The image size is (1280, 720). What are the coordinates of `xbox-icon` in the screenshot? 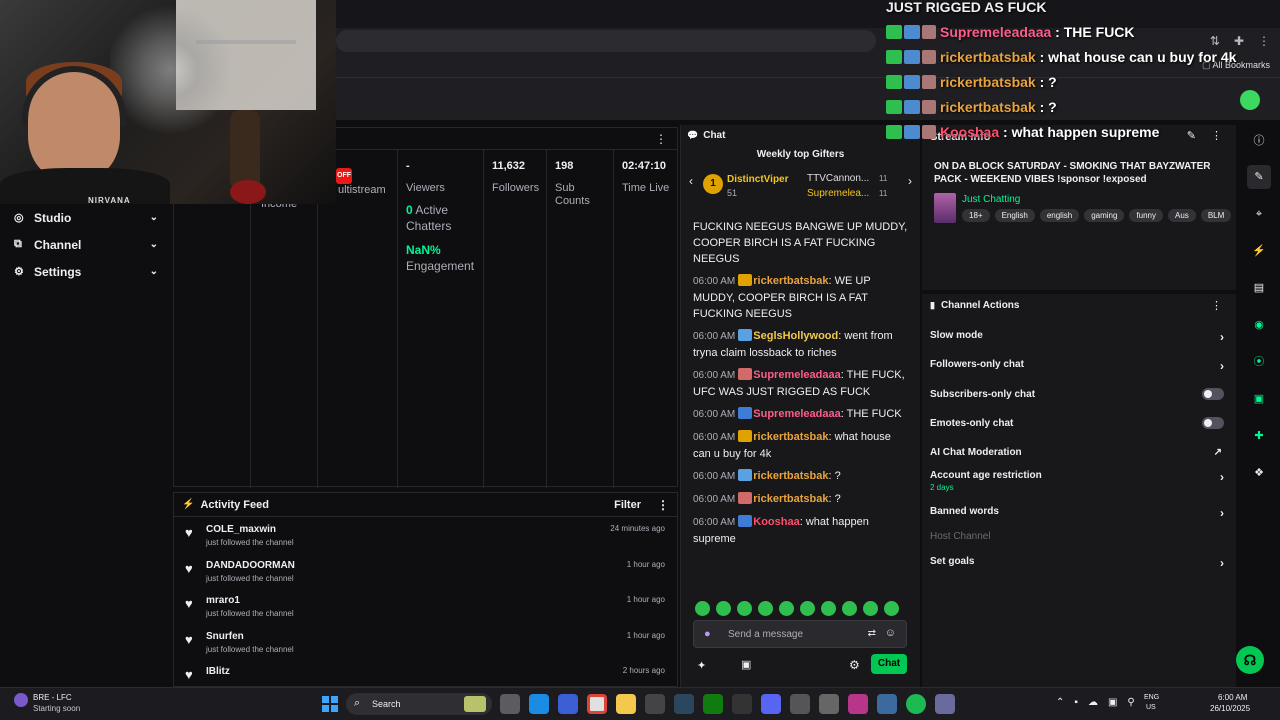 It's located at (713, 704).